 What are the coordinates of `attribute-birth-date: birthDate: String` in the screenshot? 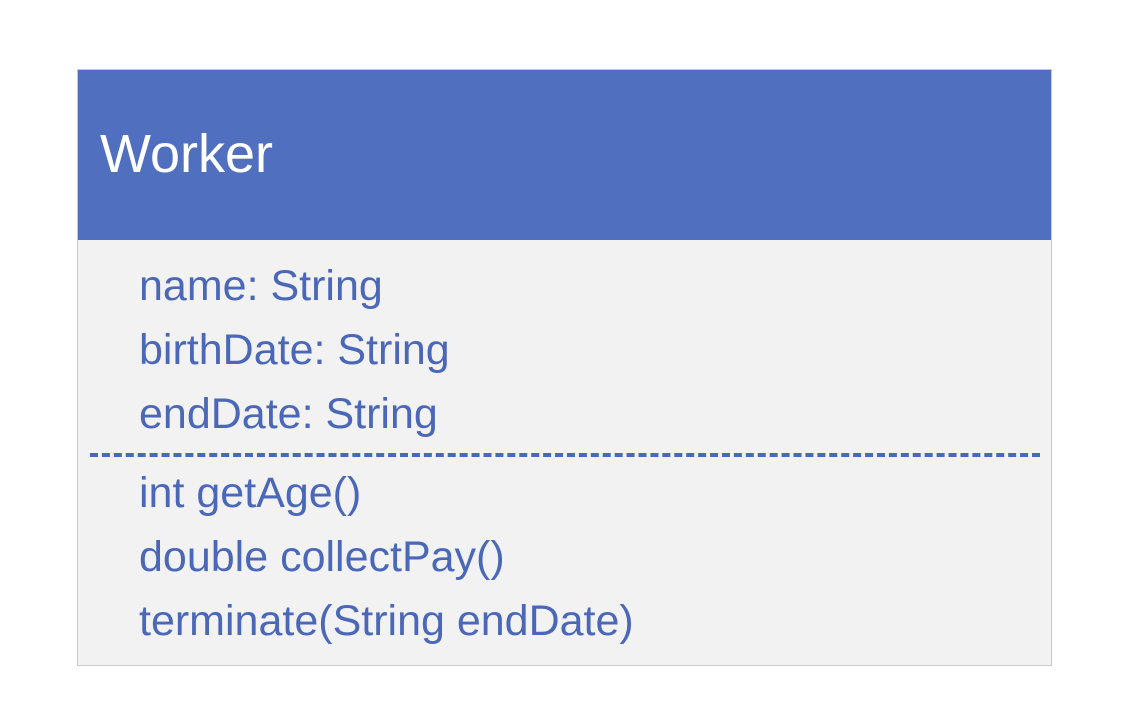 It's located at (294, 350).